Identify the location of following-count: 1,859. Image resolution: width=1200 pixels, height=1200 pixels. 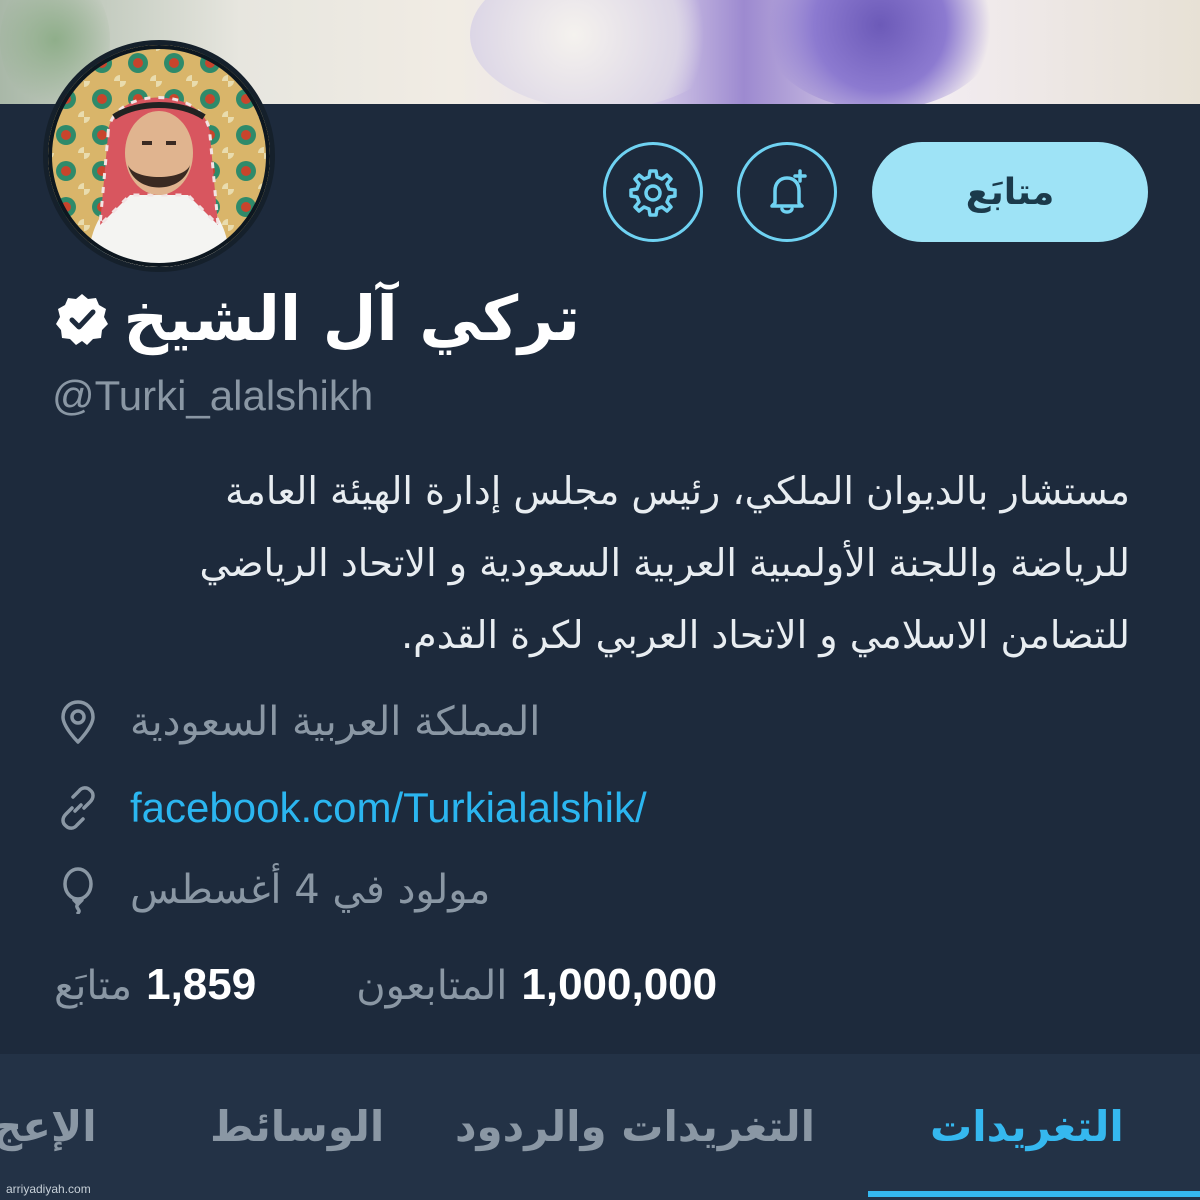
(201, 984).